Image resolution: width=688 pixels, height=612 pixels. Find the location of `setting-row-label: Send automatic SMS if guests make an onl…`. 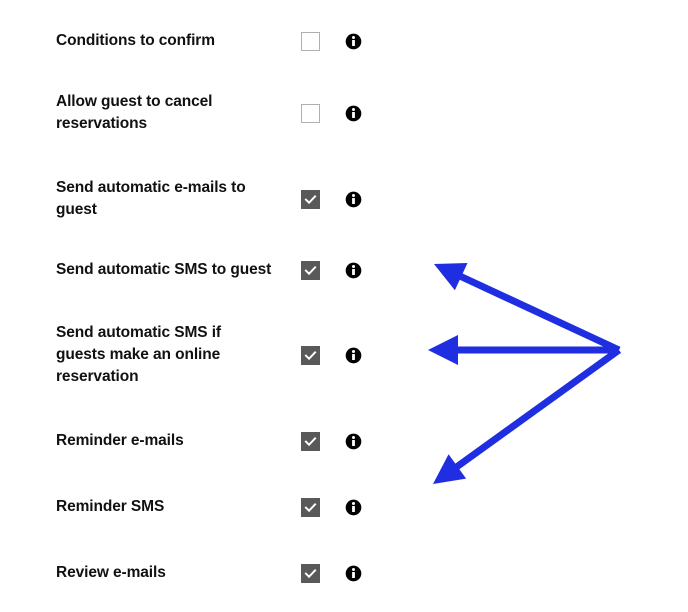

setting-row-label: Send automatic SMS if guests make an onl… is located at coordinates (138, 354).